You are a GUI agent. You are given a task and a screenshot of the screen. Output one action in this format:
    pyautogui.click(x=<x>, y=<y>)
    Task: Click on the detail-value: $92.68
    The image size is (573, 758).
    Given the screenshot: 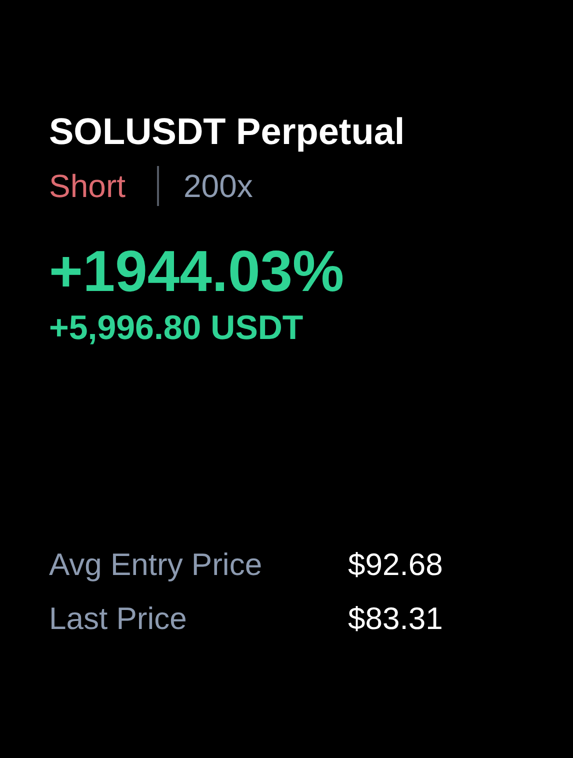 What is the action you would take?
    pyautogui.click(x=396, y=565)
    